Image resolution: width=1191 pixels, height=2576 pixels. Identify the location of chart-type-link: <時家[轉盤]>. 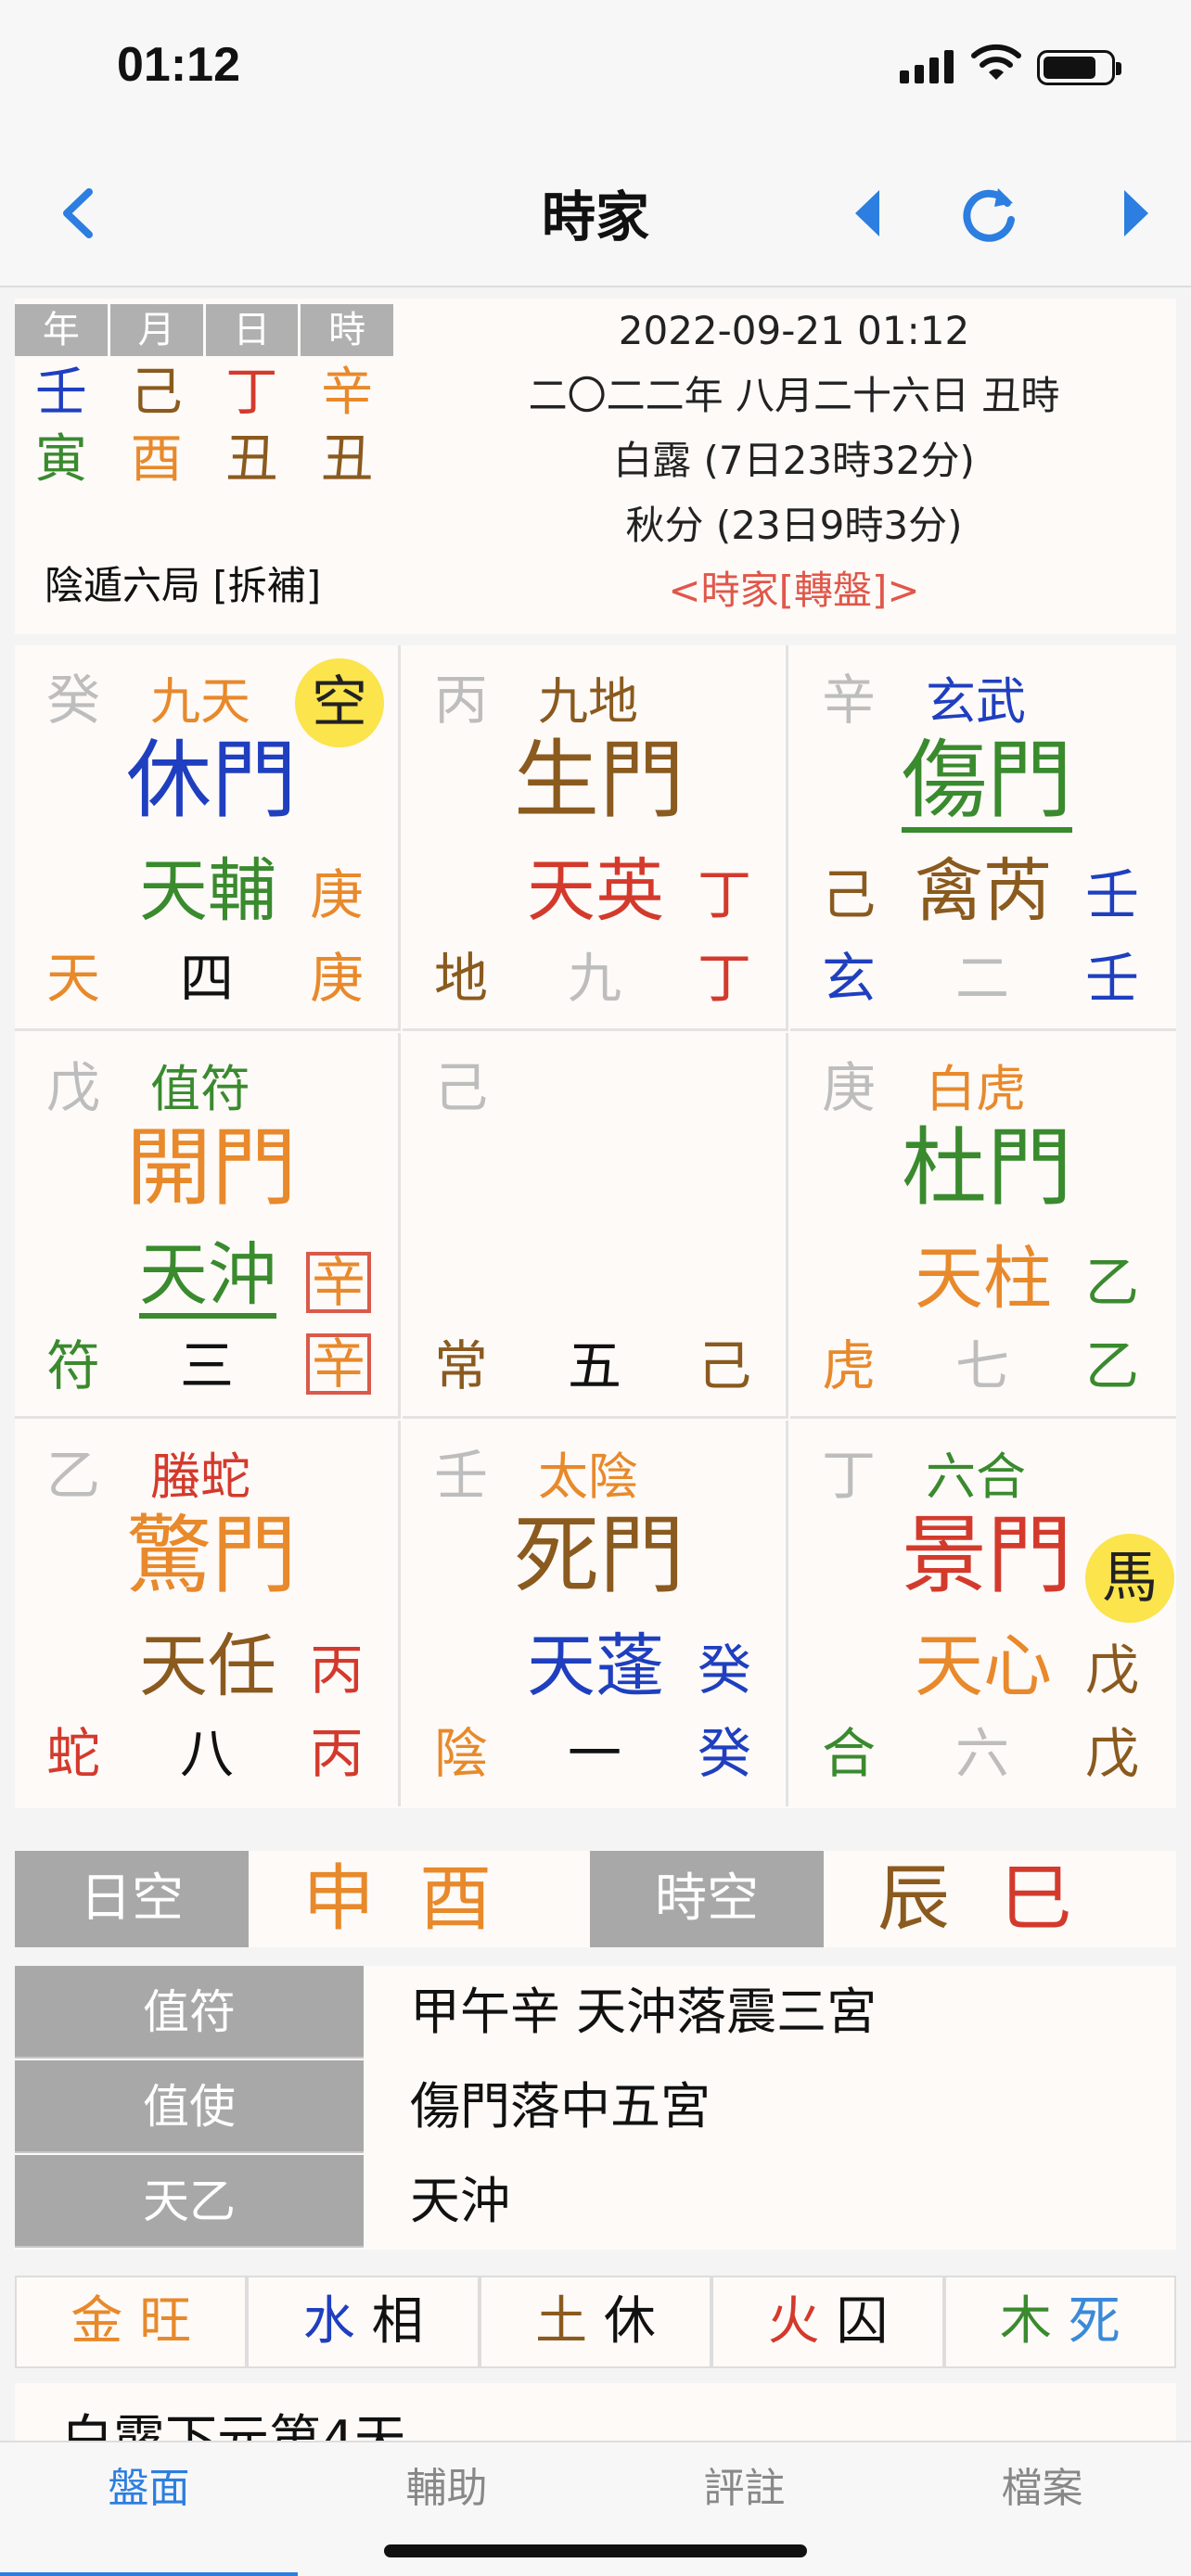
(794, 590).